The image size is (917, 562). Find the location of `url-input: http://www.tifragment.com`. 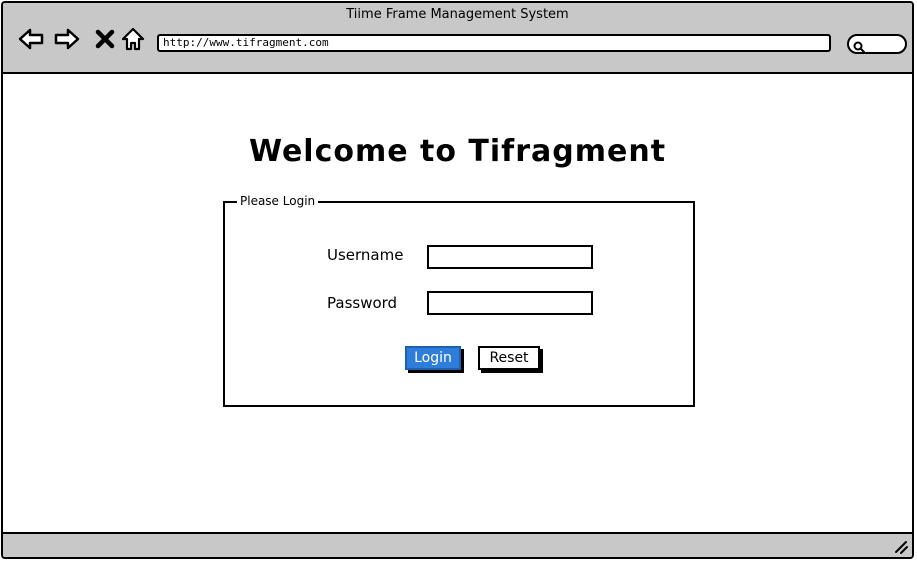

url-input: http://www.tifragment.com is located at coordinates (494, 43).